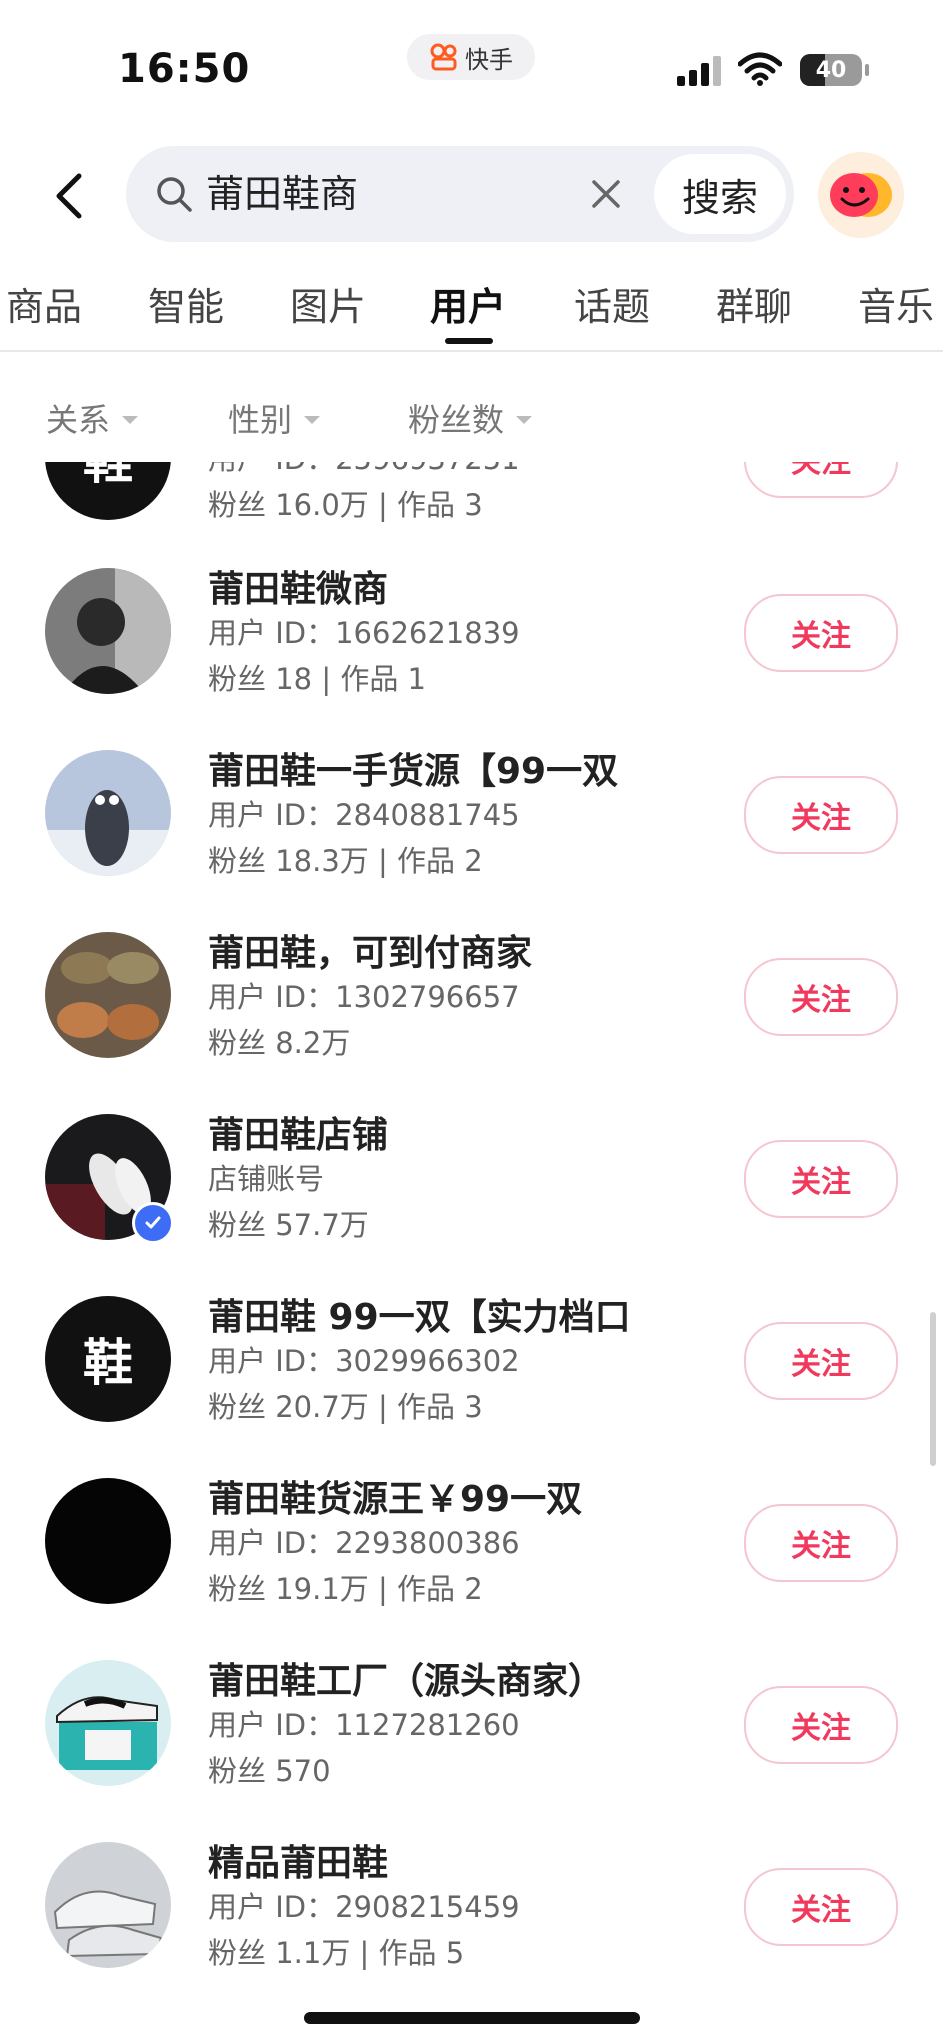 This screenshot has width=943, height=2044. What do you see at coordinates (345, 861) in the screenshot?
I see `user-stats: 粉丝 18.3万 | 作品 2` at bounding box center [345, 861].